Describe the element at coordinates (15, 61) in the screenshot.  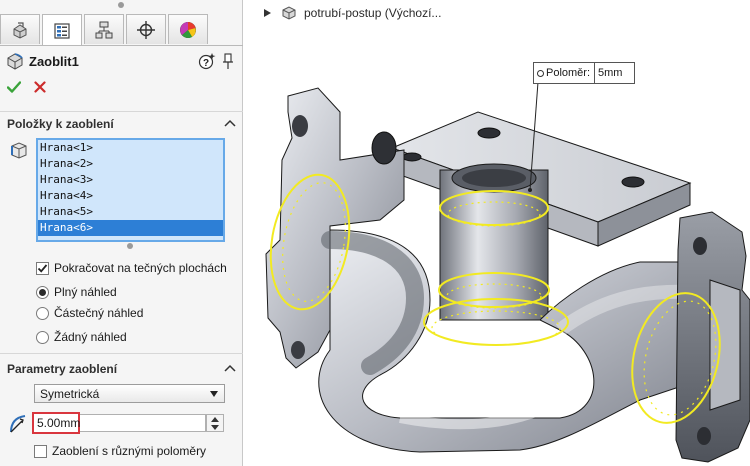
I see `fillet-feature-icon` at that location.